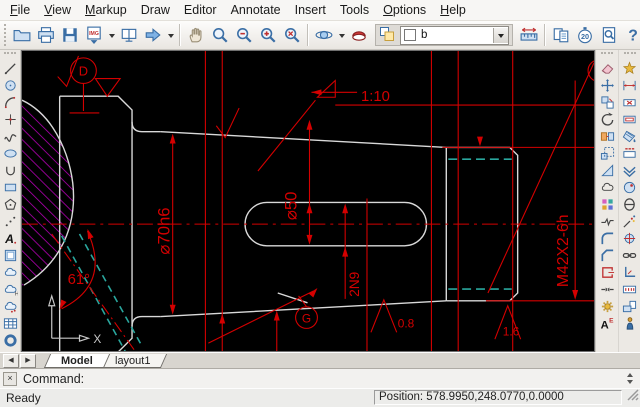 This screenshot has height=407, width=640. What do you see at coordinates (453, 10) in the screenshot?
I see `menu-help: Help` at bounding box center [453, 10].